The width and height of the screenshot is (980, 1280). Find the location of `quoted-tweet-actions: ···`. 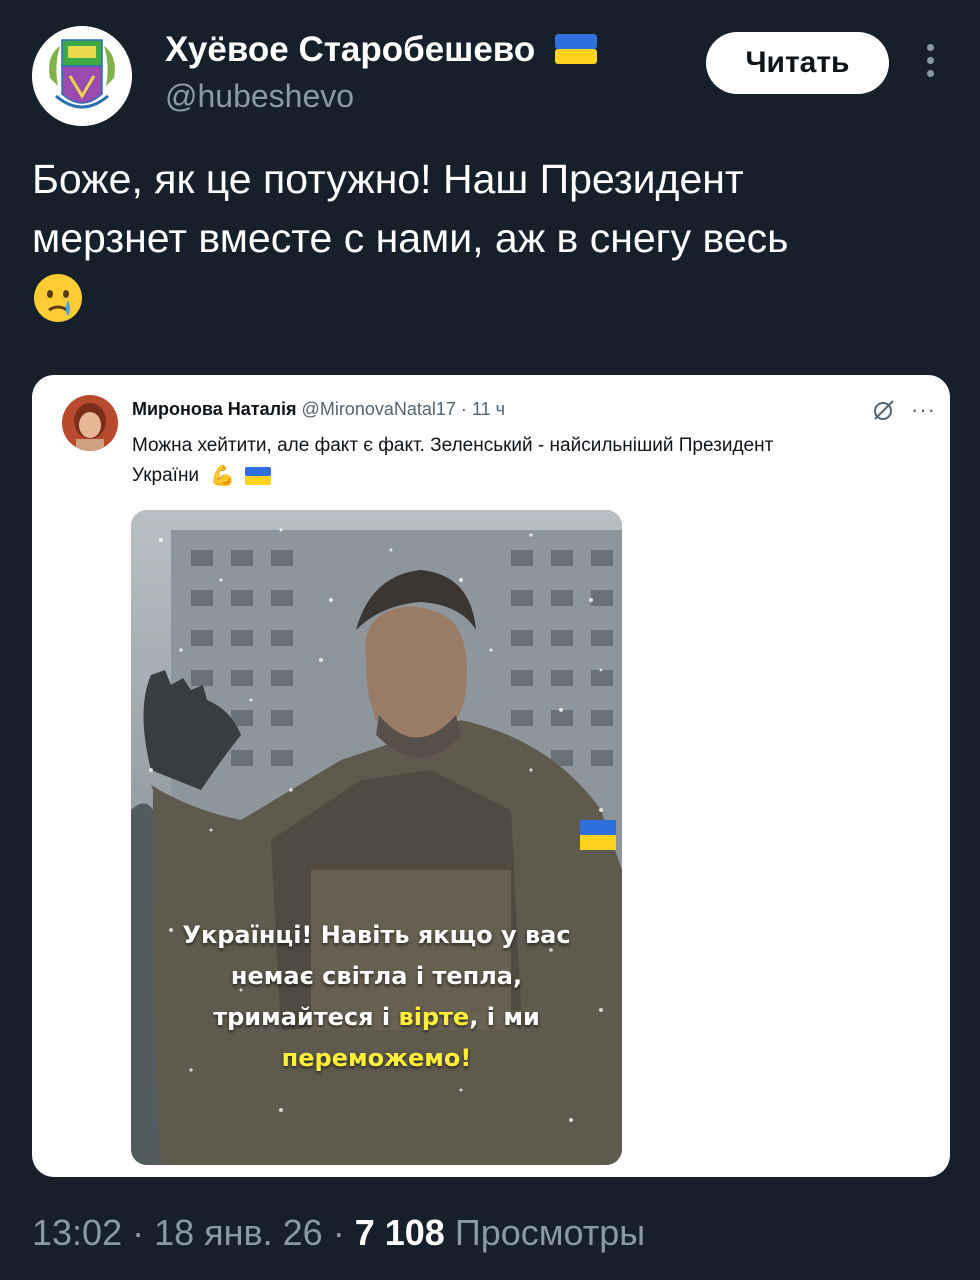

quoted-tweet-actions: ··· is located at coordinates (903, 410).